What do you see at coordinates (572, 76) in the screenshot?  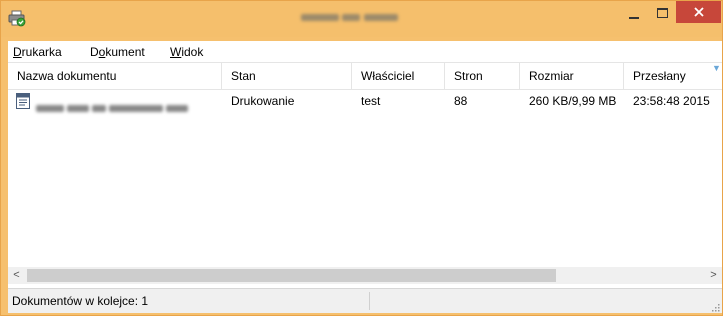 I see `column-header-size: Rozmiar` at bounding box center [572, 76].